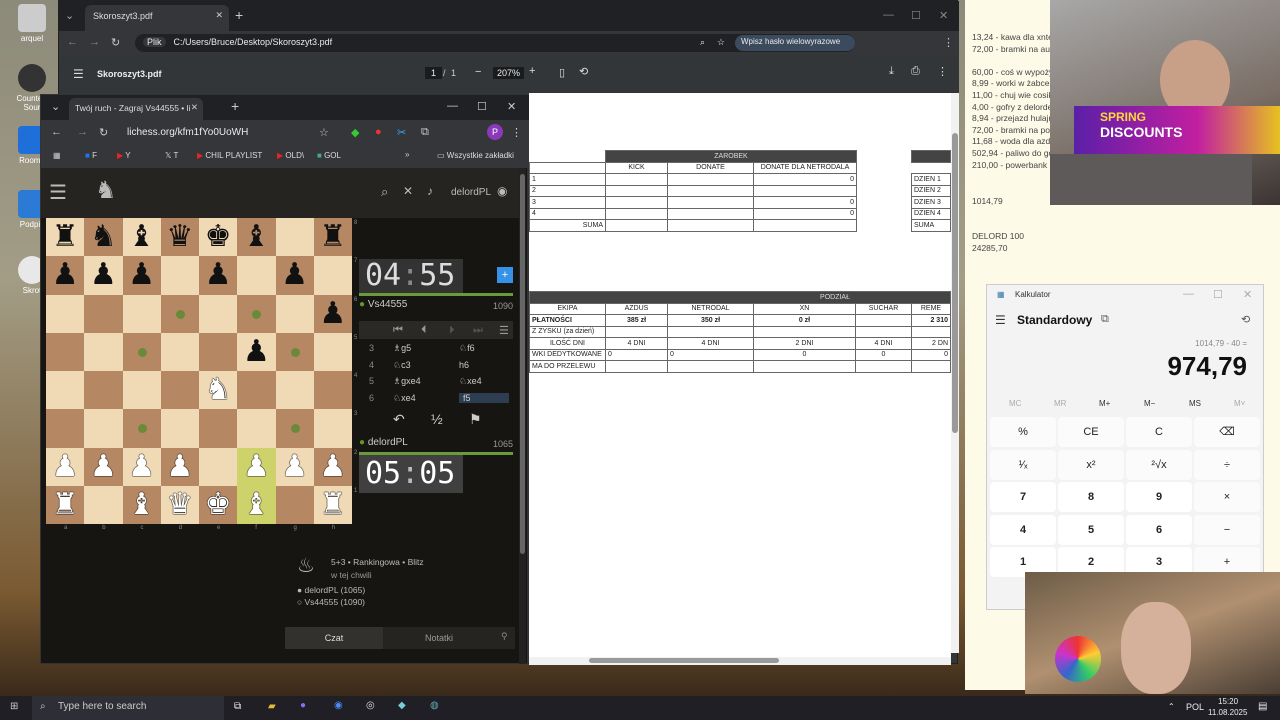  What do you see at coordinates (370, 705) in the screenshot?
I see `obs-icon: ◎` at bounding box center [370, 705].